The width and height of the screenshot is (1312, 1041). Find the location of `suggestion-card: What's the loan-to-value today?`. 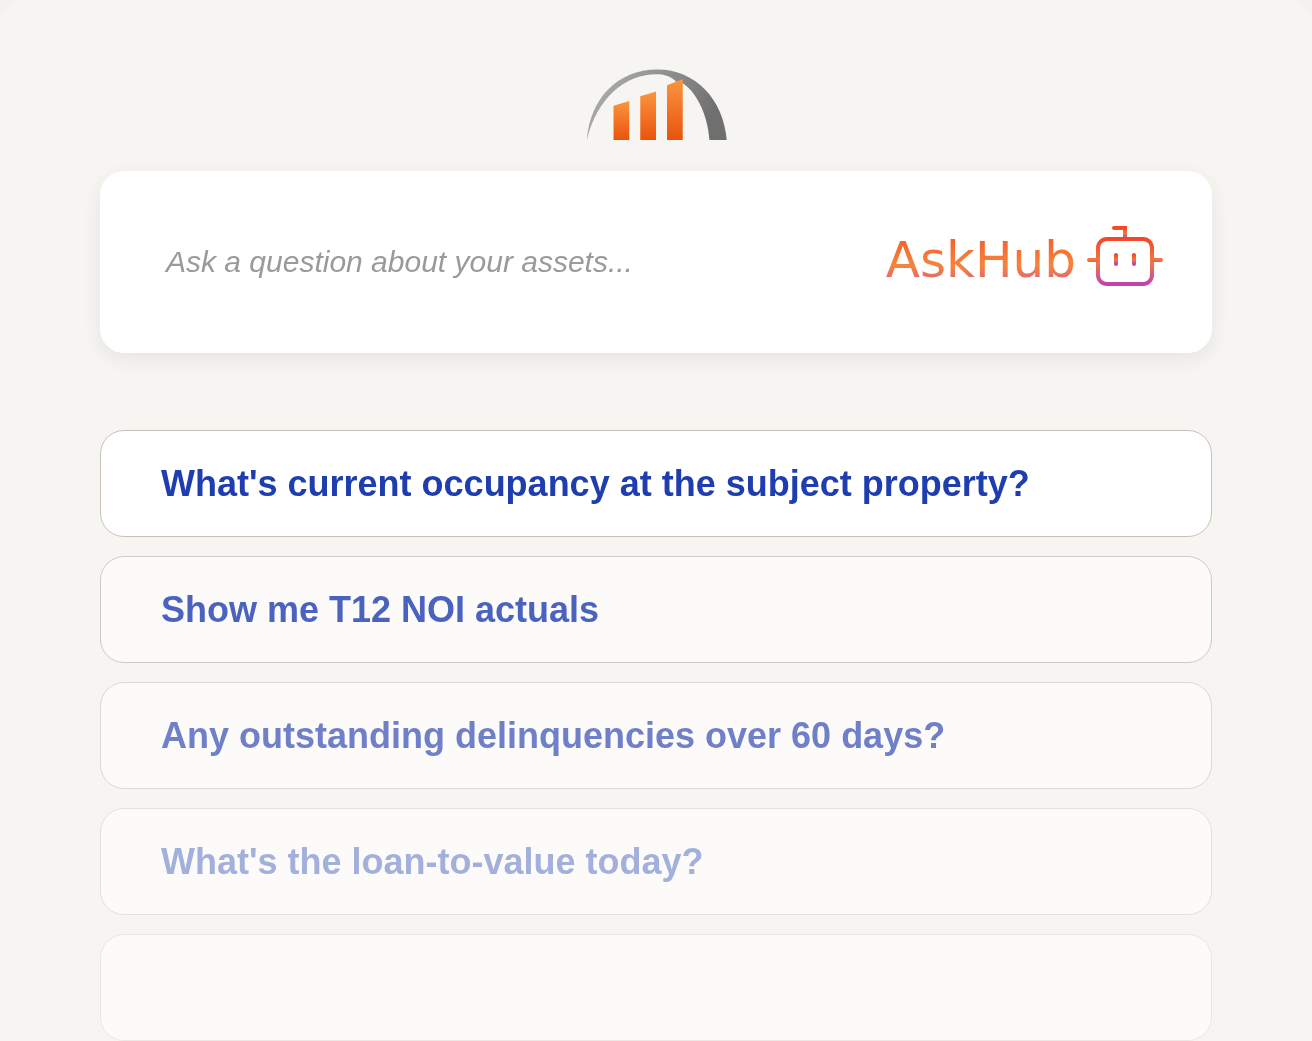

suggestion-card: What's the loan-to-value today? is located at coordinates (656, 861).